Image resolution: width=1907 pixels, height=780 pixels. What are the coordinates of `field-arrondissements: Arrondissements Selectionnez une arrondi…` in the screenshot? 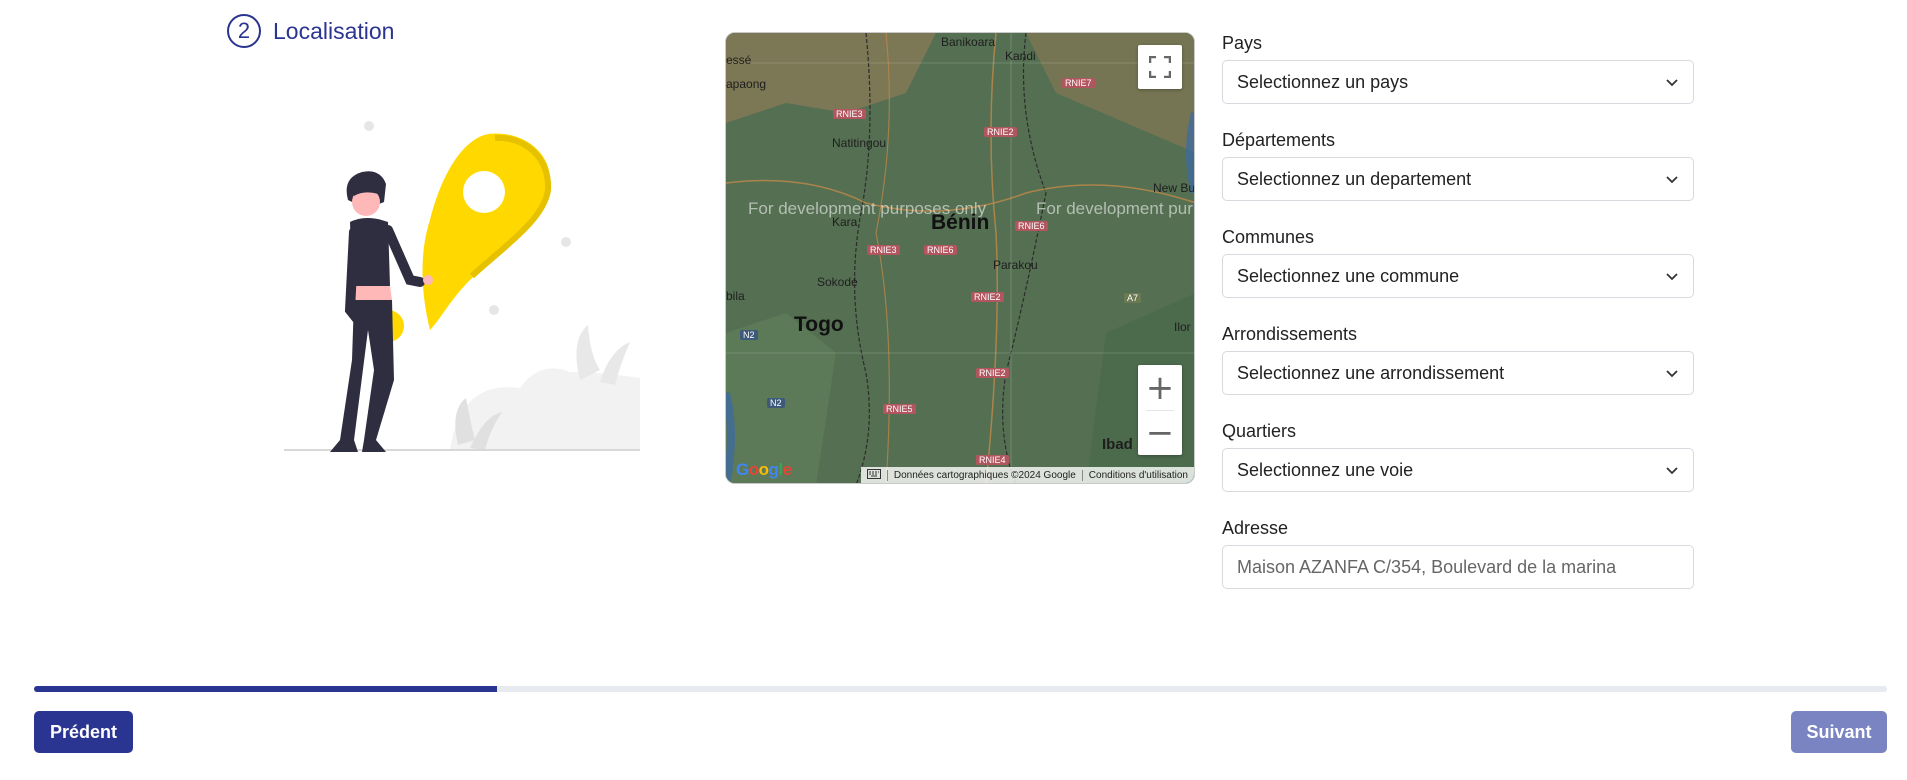 It's located at (1458, 369).